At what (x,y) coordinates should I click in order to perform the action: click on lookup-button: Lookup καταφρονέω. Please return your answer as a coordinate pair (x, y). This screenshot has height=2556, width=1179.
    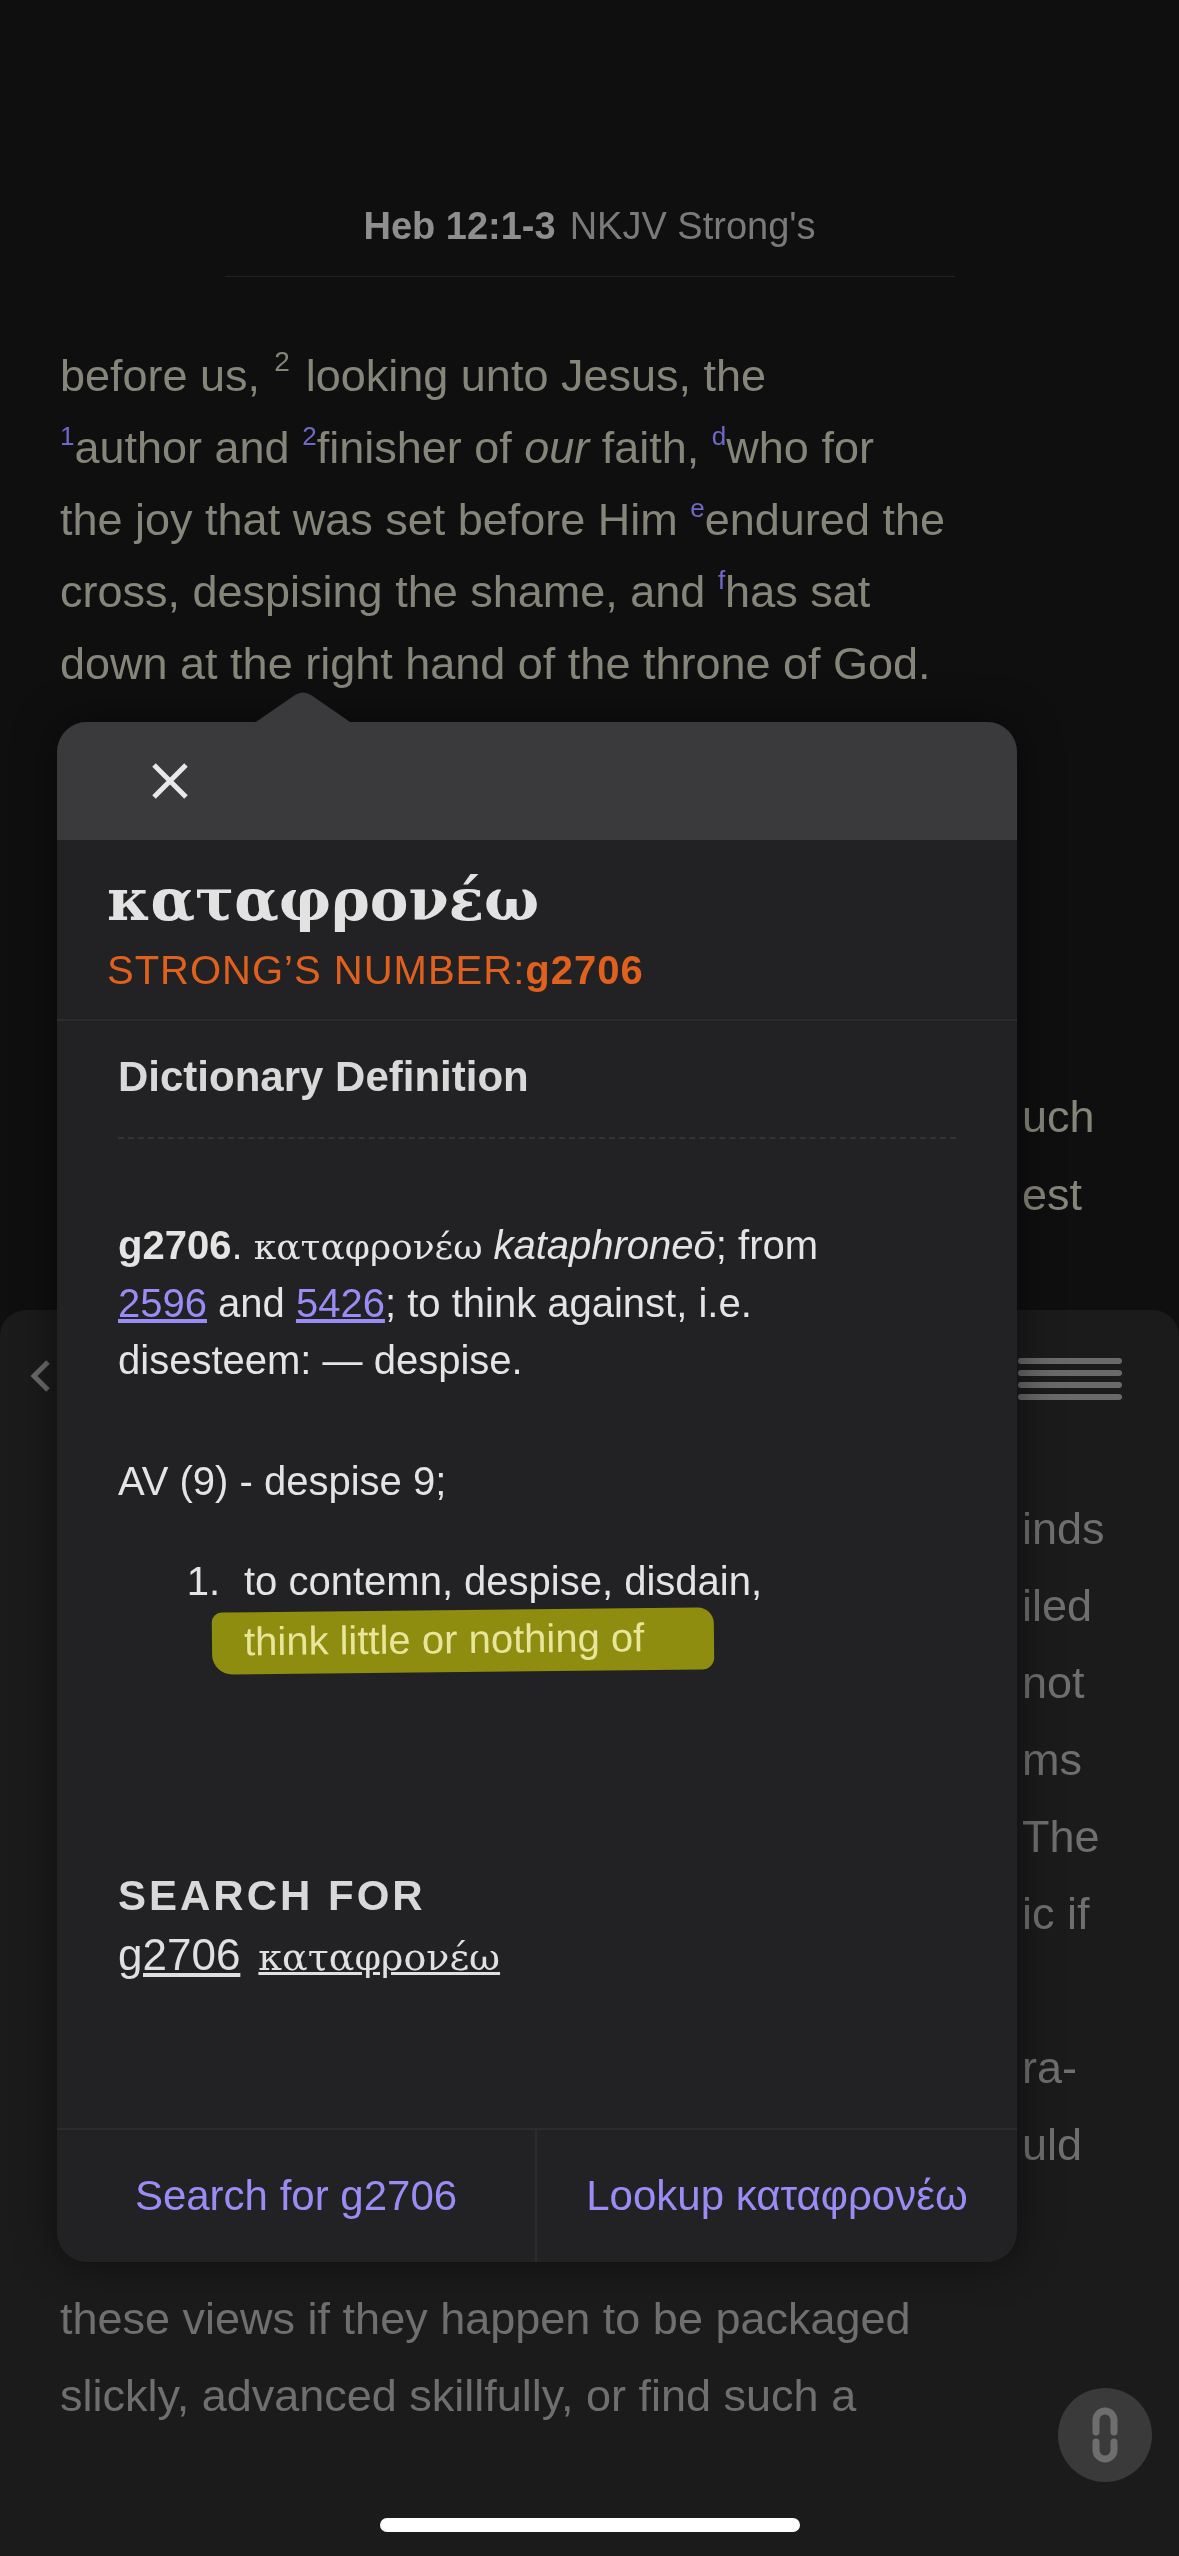
    Looking at the image, I should click on (777, 2196).